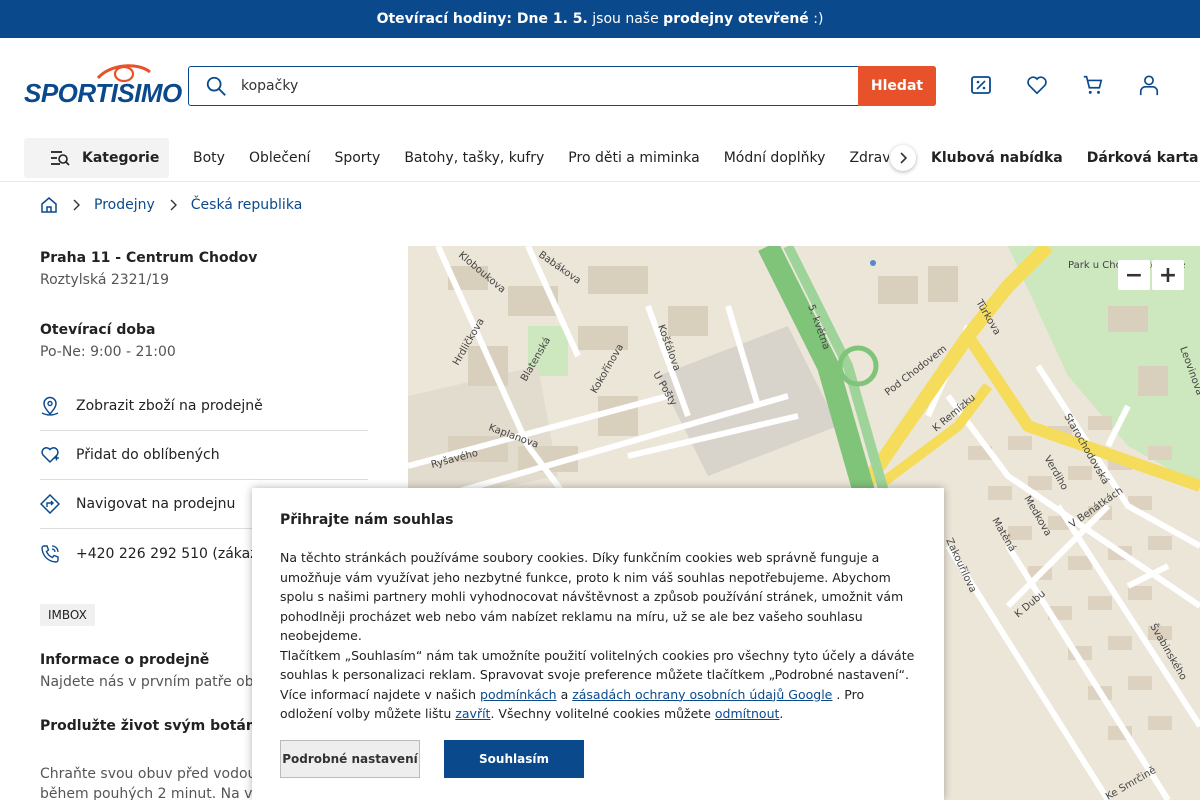 The height and width of the screenshot is (800, 1200). I want to click on nav-item-deti: Pro děti a miminka, so click(633, 158).